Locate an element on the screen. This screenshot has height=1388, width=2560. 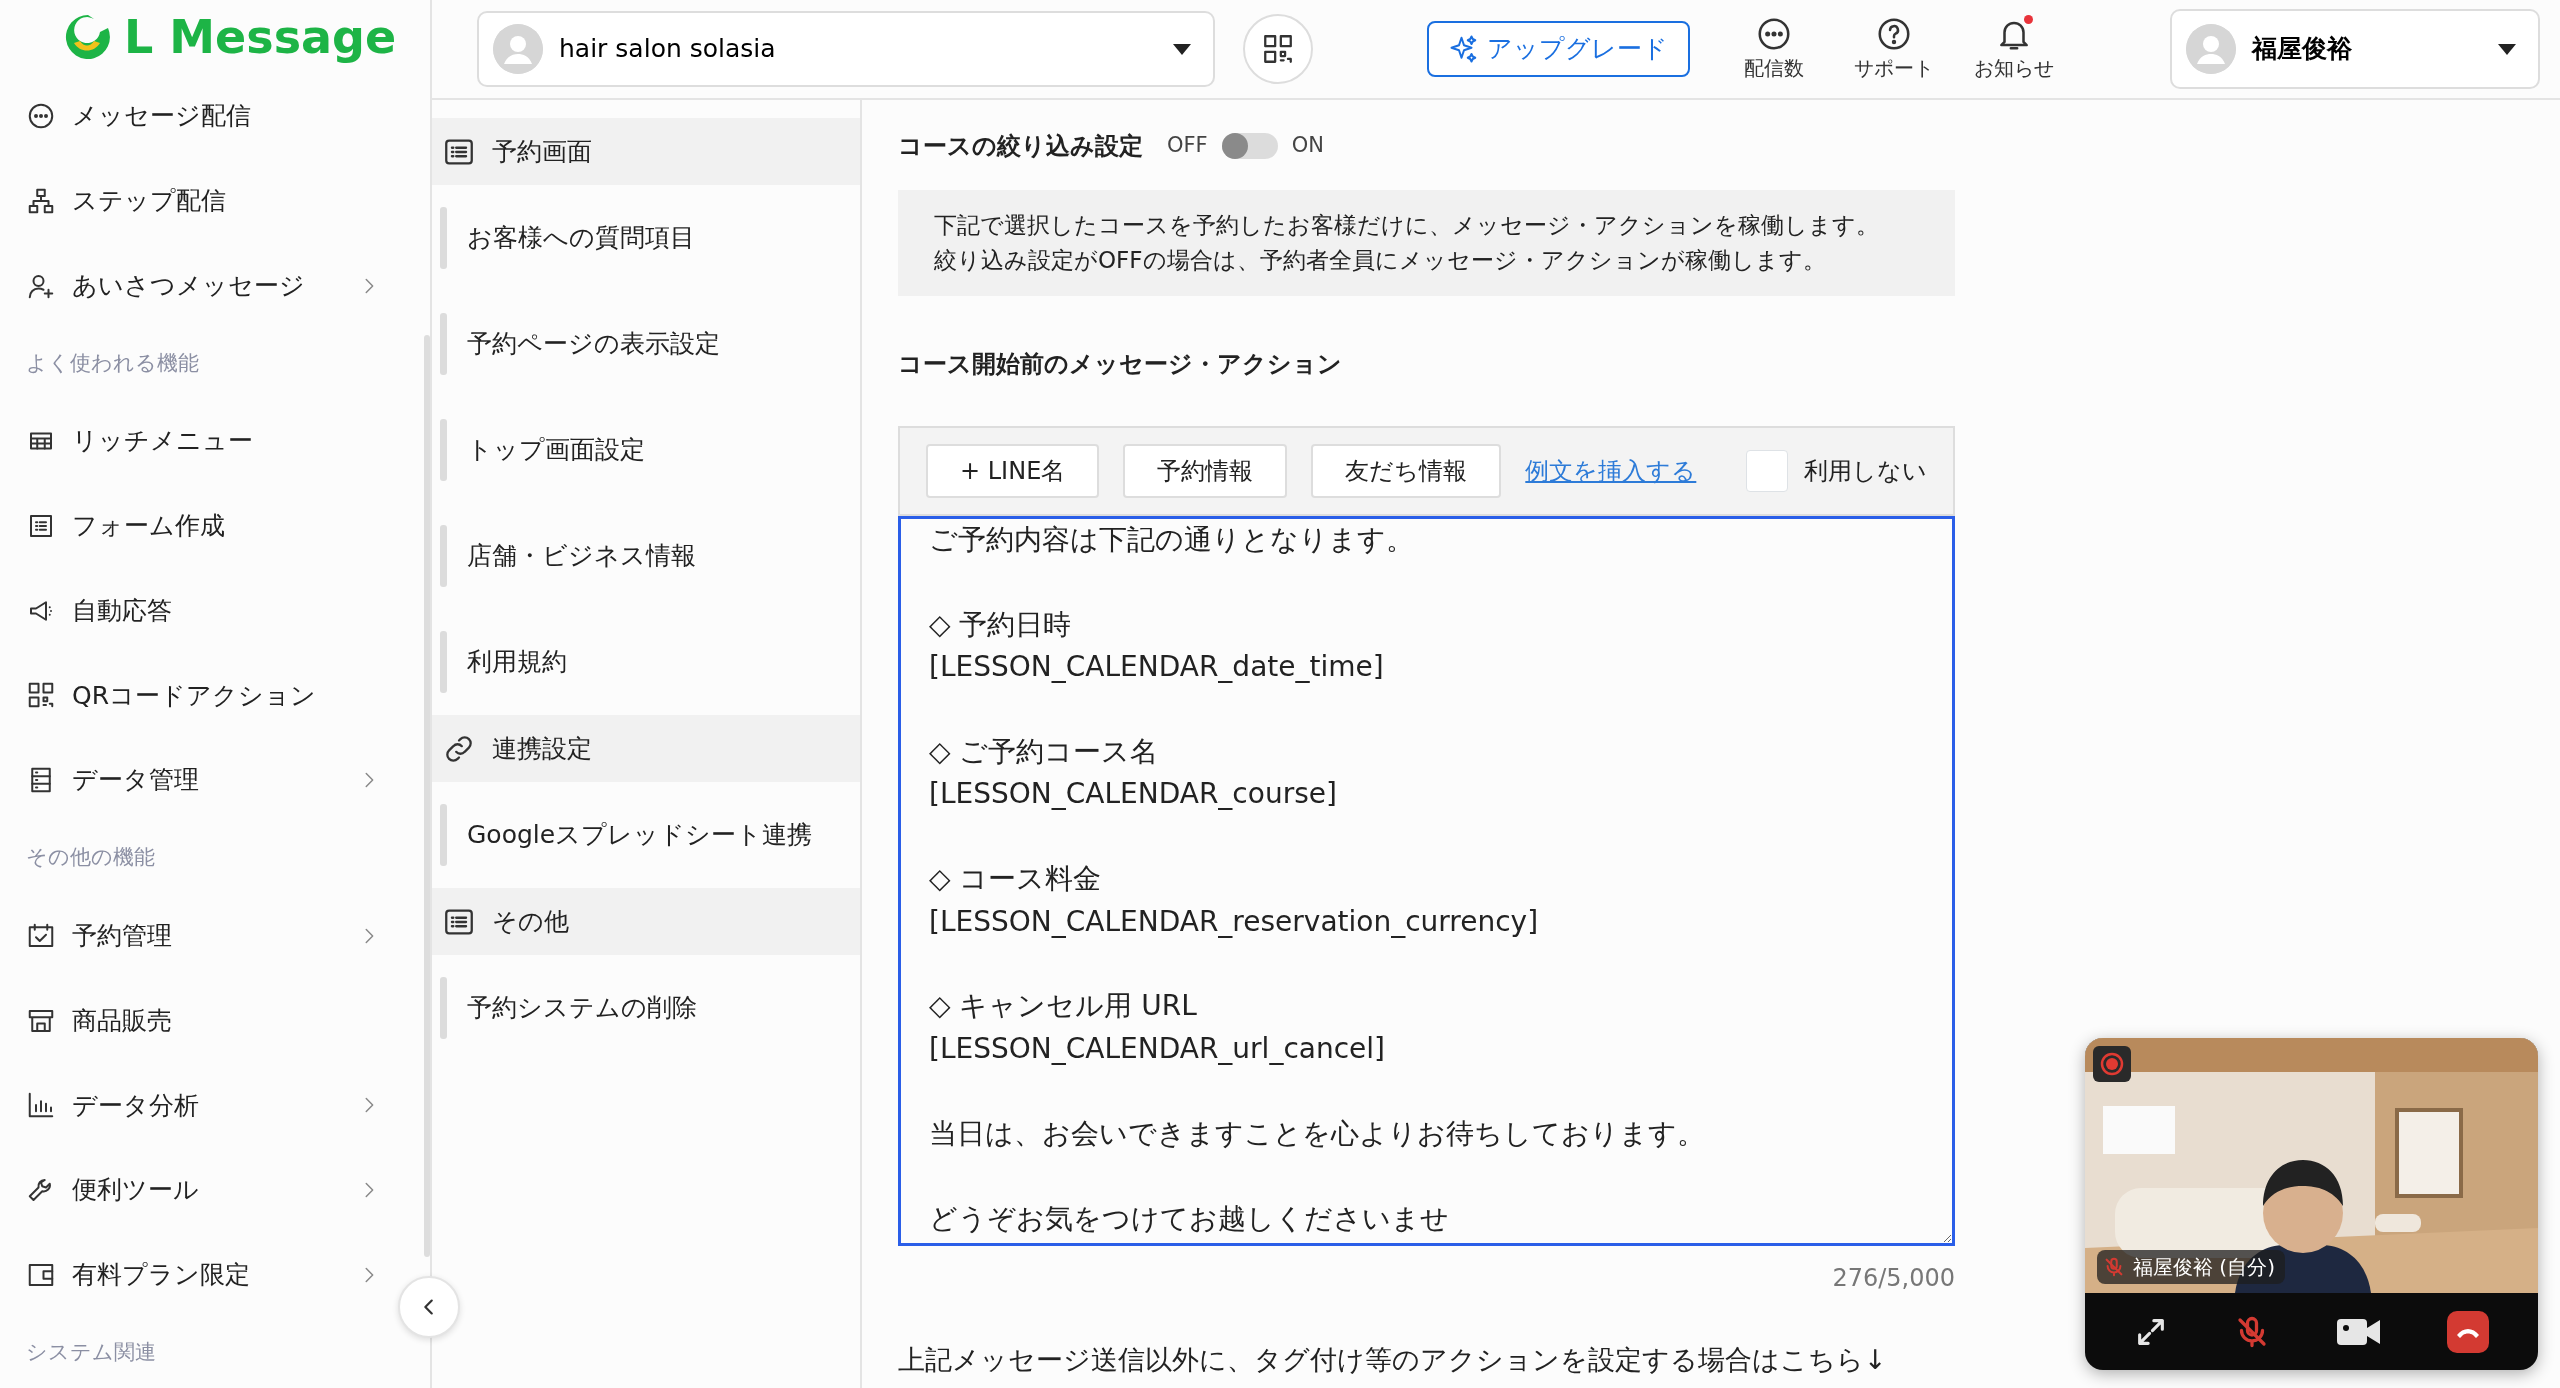
checkbox is located at coordinates (1767, 471).